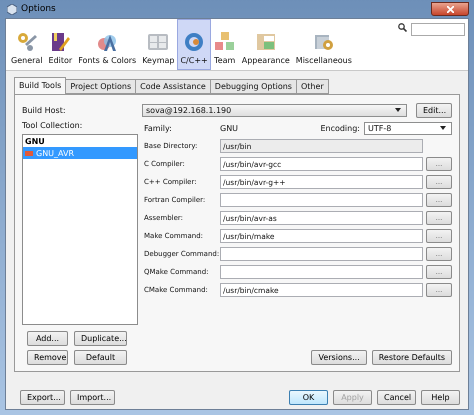  What do you see at coordinates (440, 397) in the screenshot?
I see `dialog-button: Help` at bounding box center [440, 397].